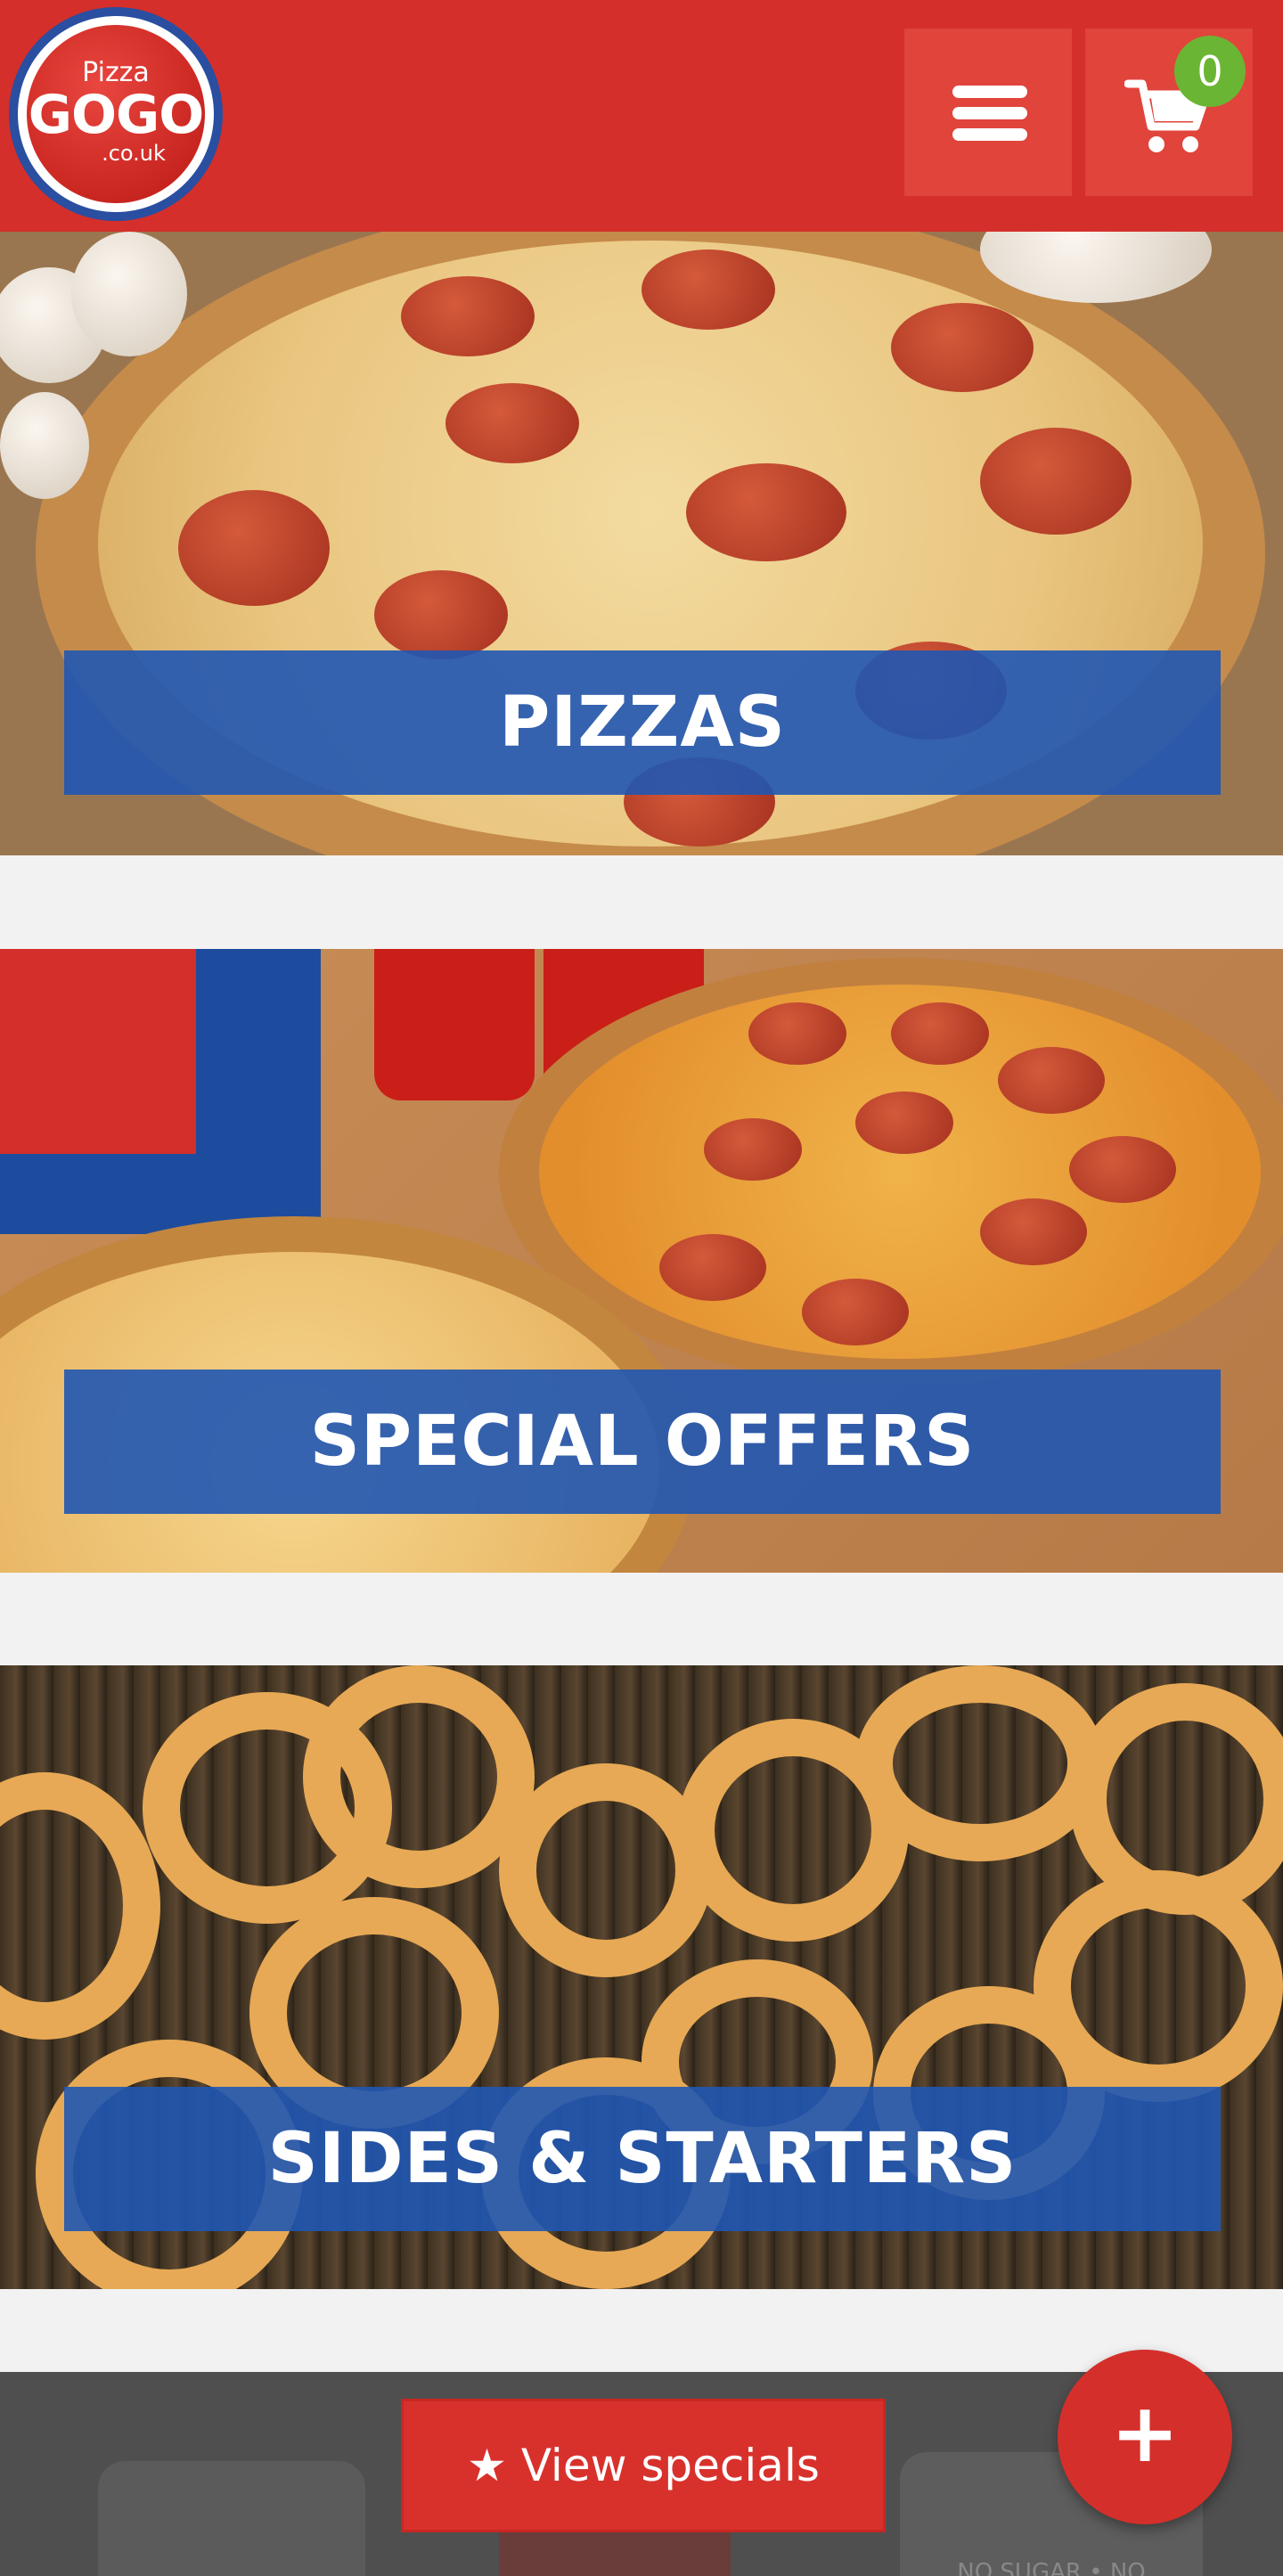  What do you see at coordinates (1145, 2437) in the screenshot?
I see `add-floating-button: +` at bounding box center [1145, 2437].